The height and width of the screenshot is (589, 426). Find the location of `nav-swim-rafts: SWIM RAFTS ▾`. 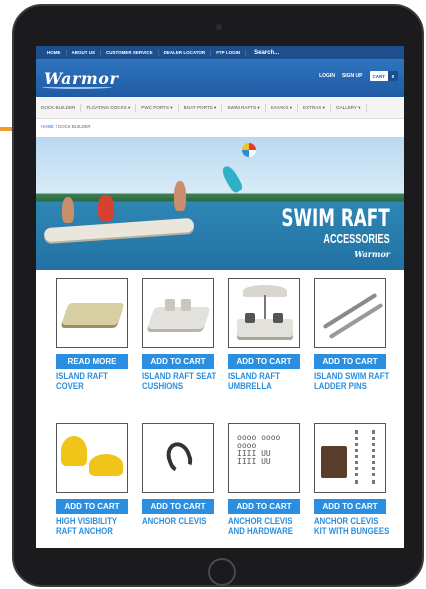

nav-swim-rafts: SWIM RAFTS ▾ is located at coordinates (244, 107).